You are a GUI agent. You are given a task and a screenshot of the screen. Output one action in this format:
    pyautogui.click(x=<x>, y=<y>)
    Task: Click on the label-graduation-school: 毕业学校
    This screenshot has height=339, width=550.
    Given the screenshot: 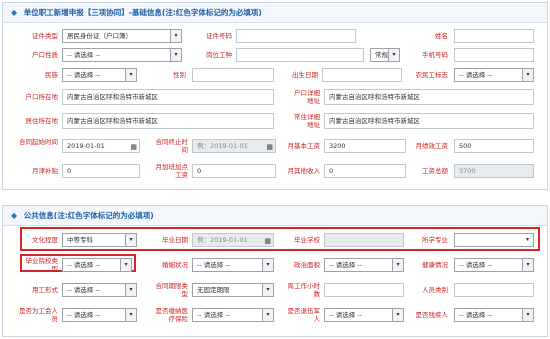 What is the action you would take?
    pyautogui.click(x=307, y=240)
    